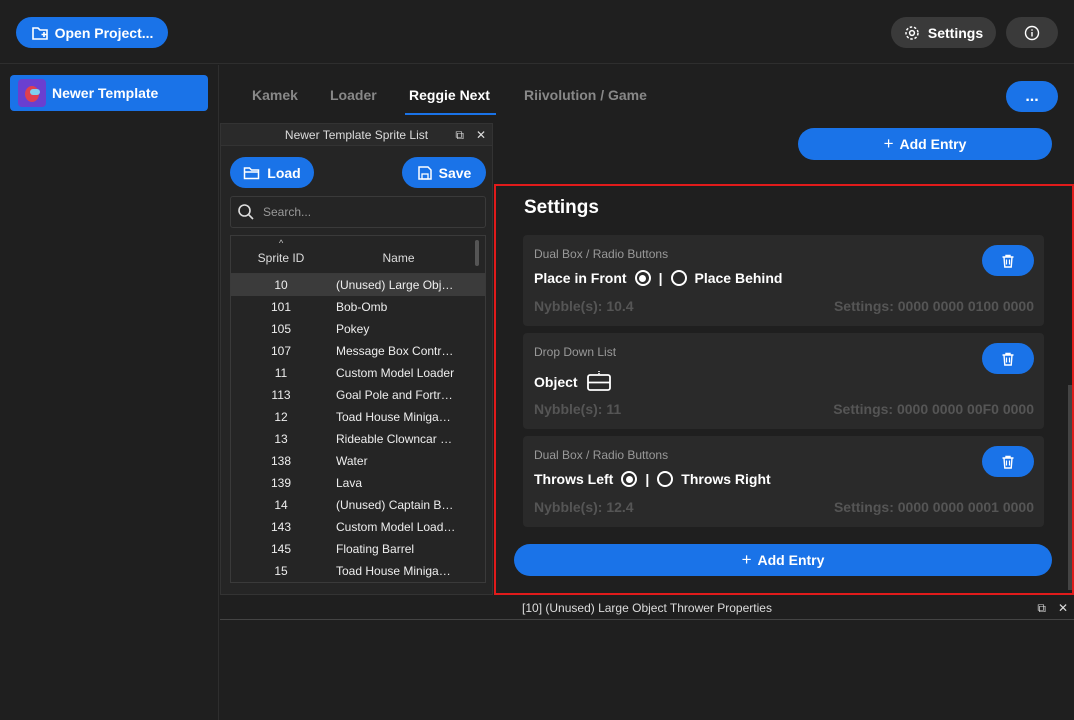 The height and width of the screenshot is (720, 1074). Describe the element at coordinates (275, 95) in the screenshot. I see `tab-kamek: Kamek` at that location.